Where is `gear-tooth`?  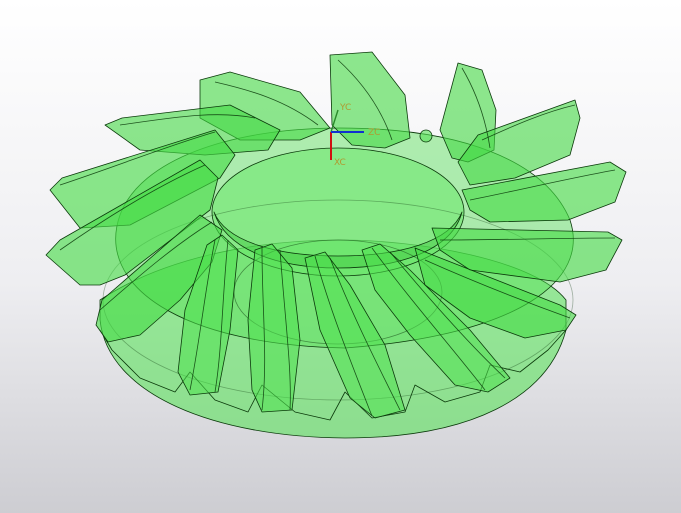 gear-tooth is located at coordinates (274, 328).